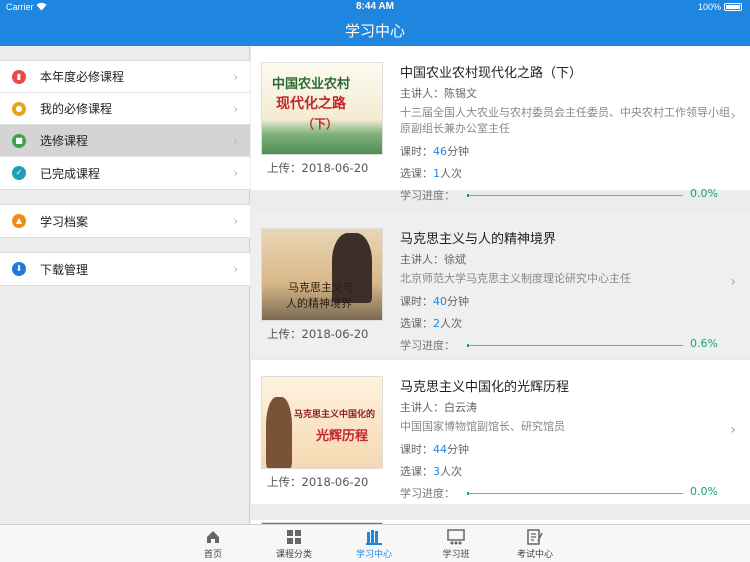 The width and height of the screenshot is (750, 562). I want to click on tab-label: 考试中心, so click(534, 555).